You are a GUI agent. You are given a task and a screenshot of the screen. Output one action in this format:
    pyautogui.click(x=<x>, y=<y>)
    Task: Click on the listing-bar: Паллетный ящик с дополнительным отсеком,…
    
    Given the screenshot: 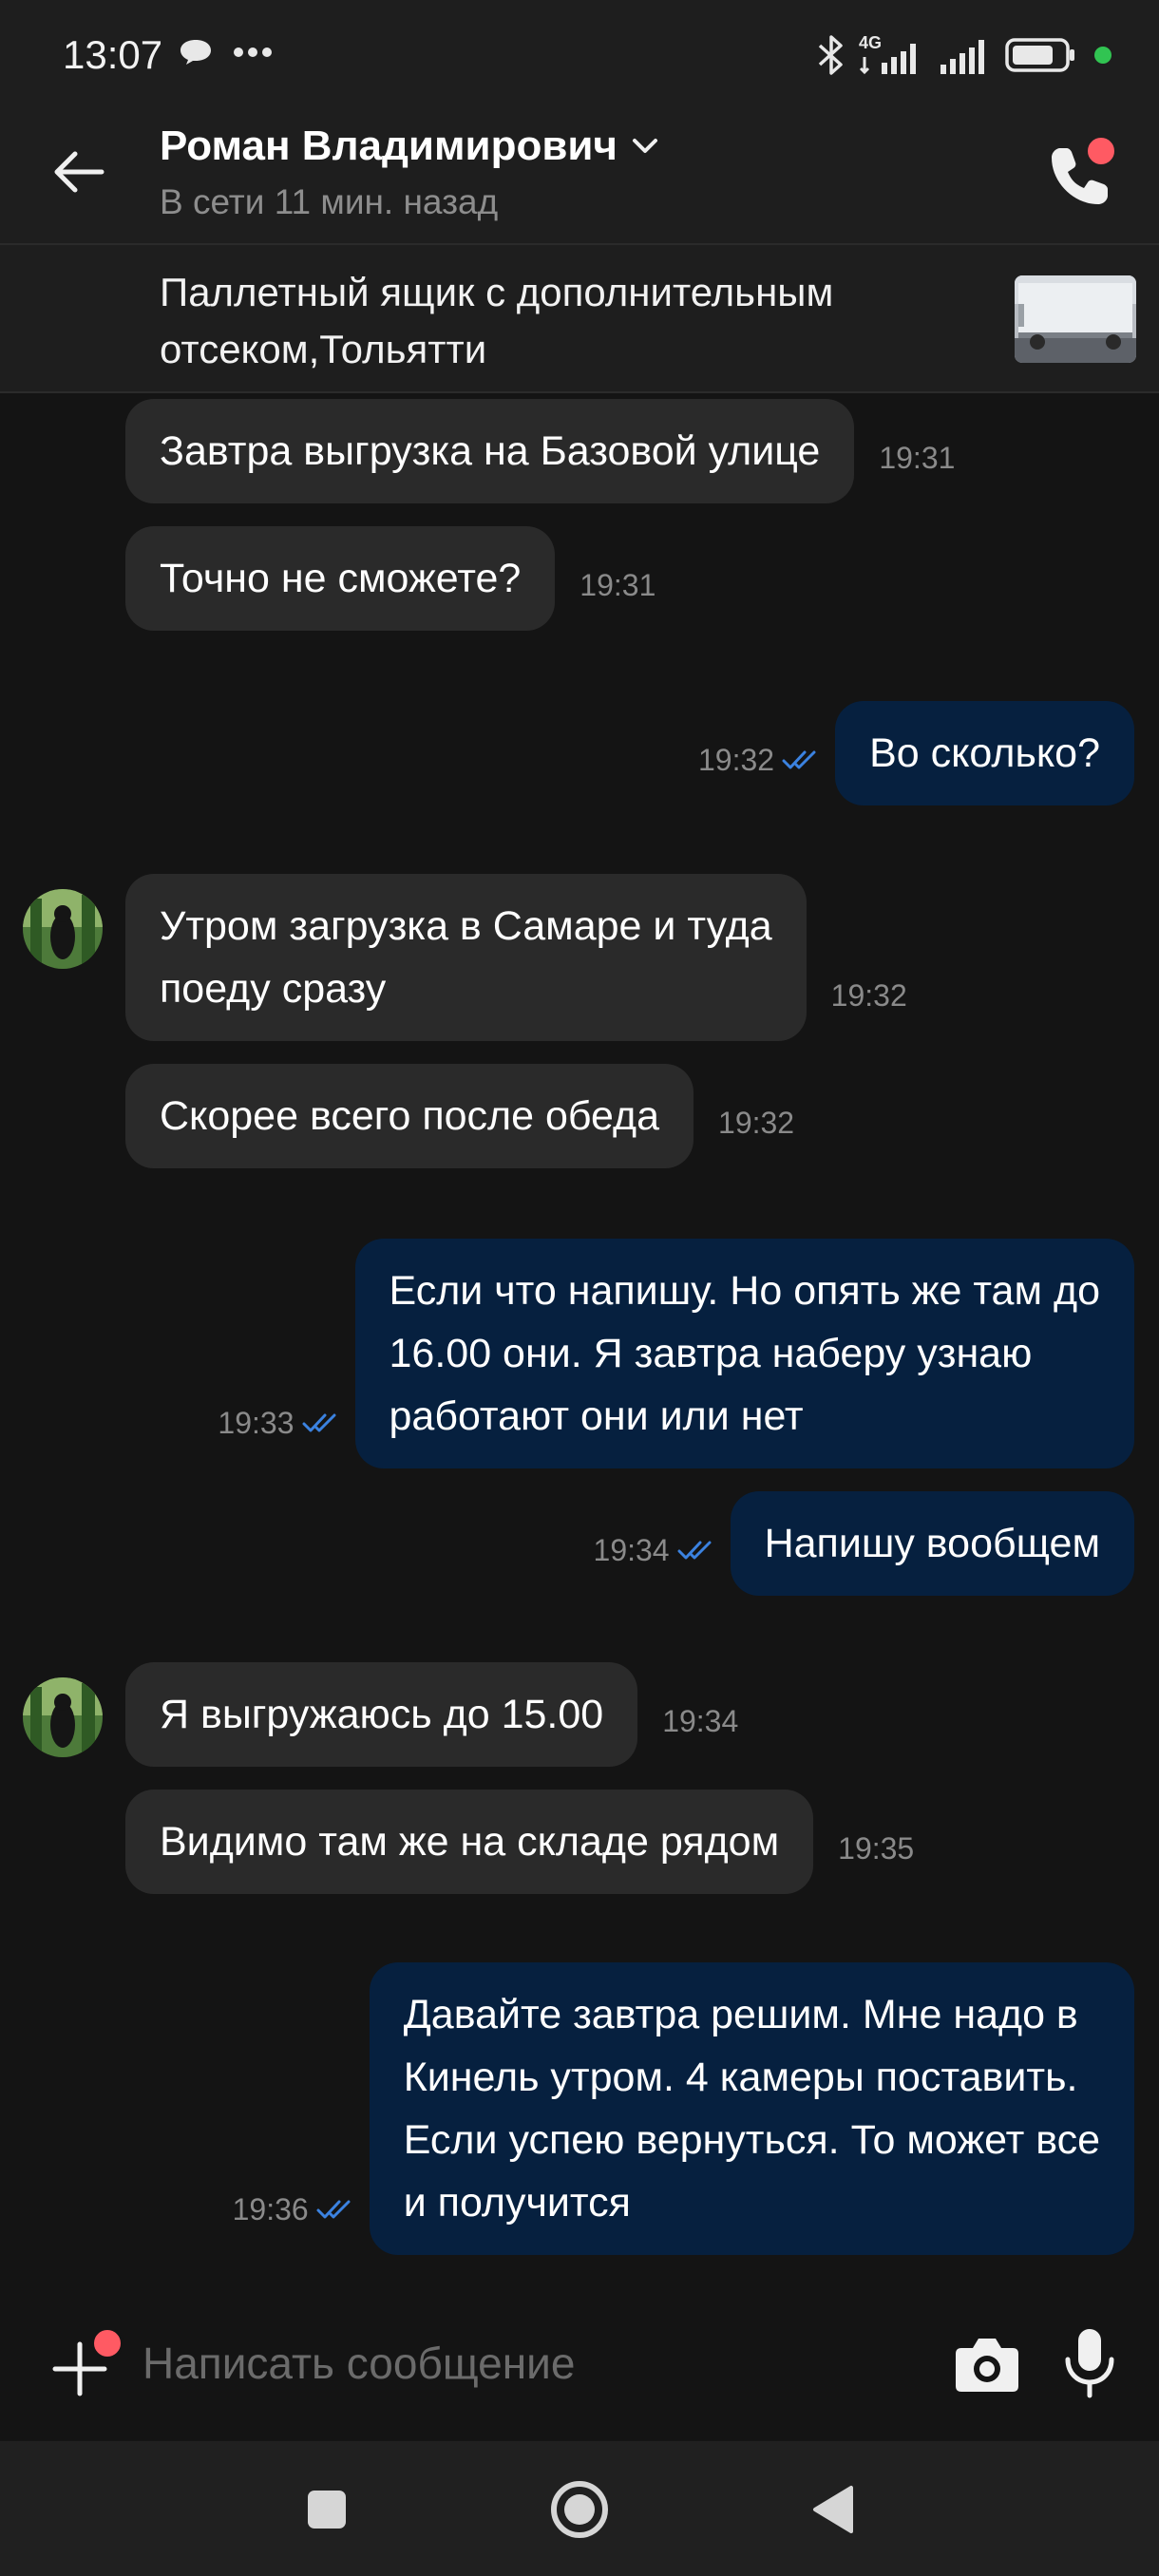 What is the action you would take?
    pyautogui.click(x=579, y=319)
    